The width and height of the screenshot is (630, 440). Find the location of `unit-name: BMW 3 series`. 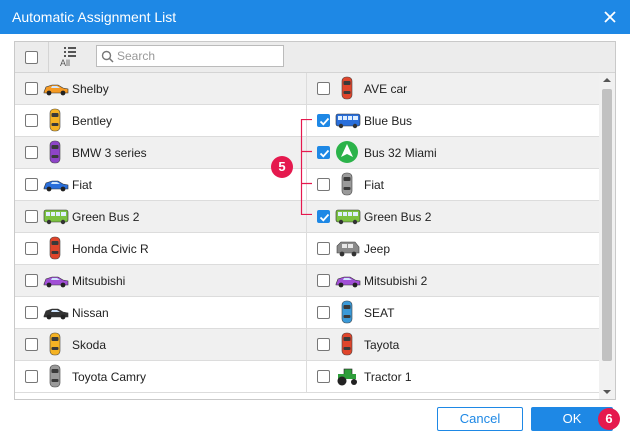

unit-name: BMW 3 series is located at coordinates (109, 153).